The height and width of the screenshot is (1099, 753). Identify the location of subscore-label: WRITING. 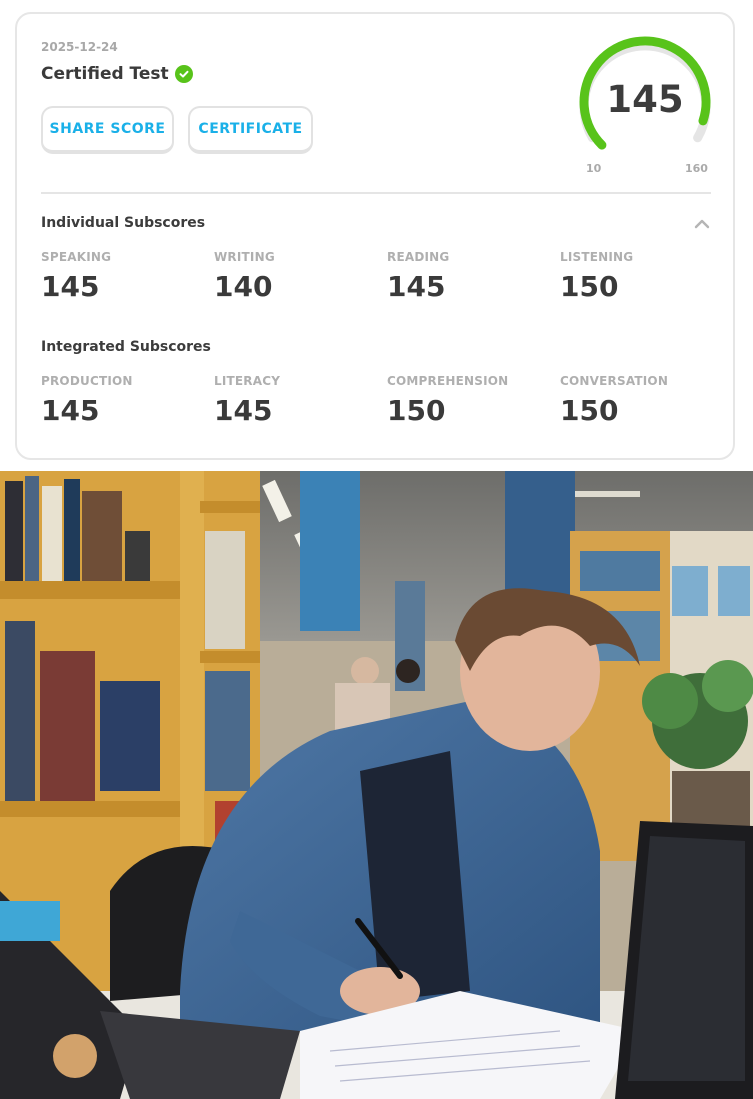
(244, 257).